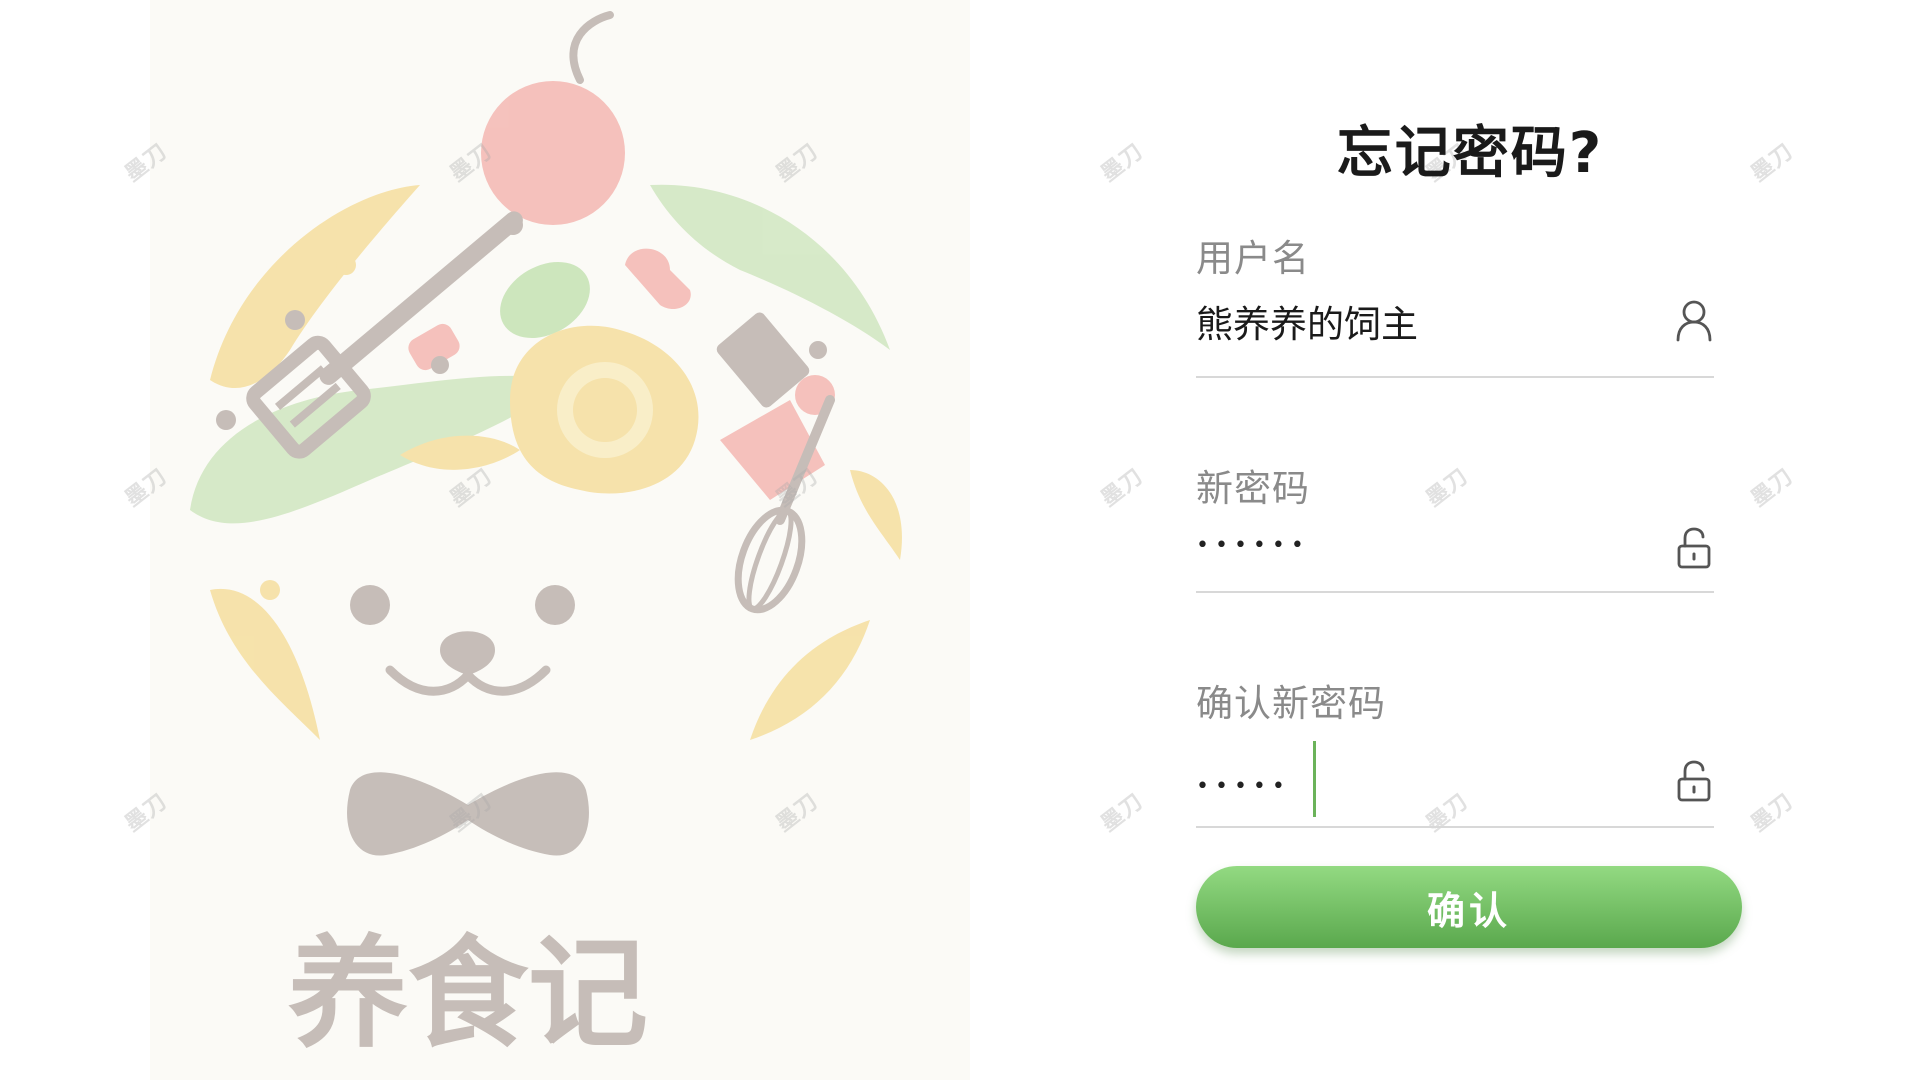  I want to click on user-icon, so click(1694, 320).